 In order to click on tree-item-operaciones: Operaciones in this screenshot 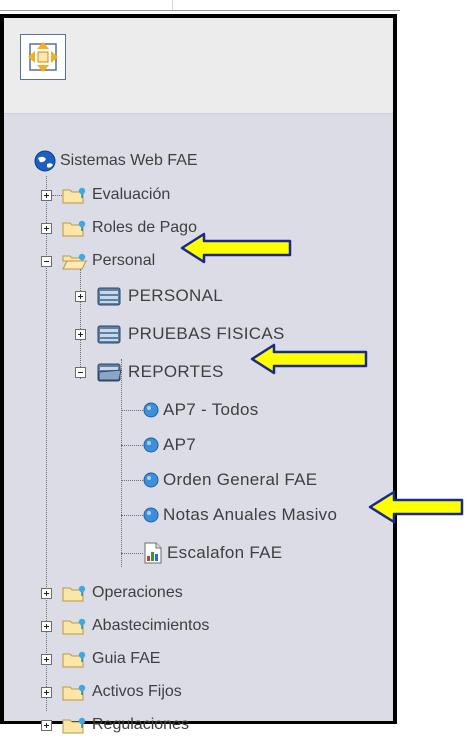, I will do `click(112, 593)`.